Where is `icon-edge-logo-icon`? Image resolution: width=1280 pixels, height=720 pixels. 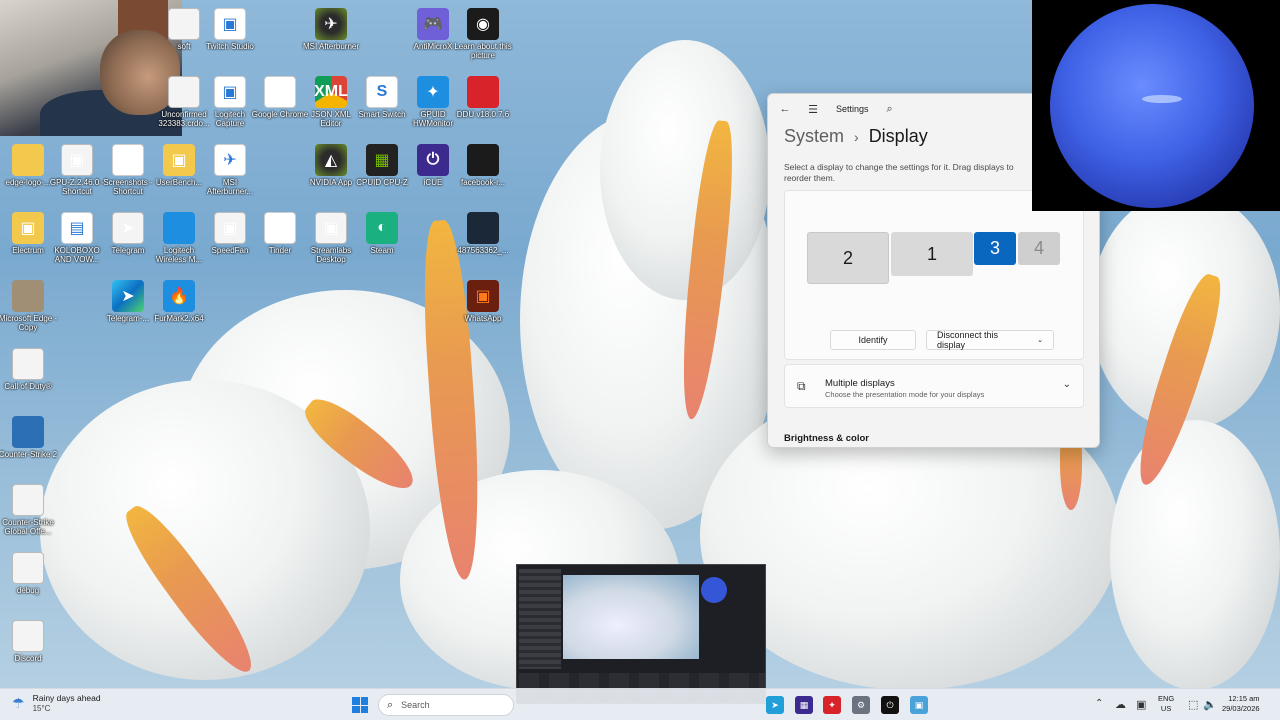 icon-edge-logo-icon is located at coordinates (28, 160).